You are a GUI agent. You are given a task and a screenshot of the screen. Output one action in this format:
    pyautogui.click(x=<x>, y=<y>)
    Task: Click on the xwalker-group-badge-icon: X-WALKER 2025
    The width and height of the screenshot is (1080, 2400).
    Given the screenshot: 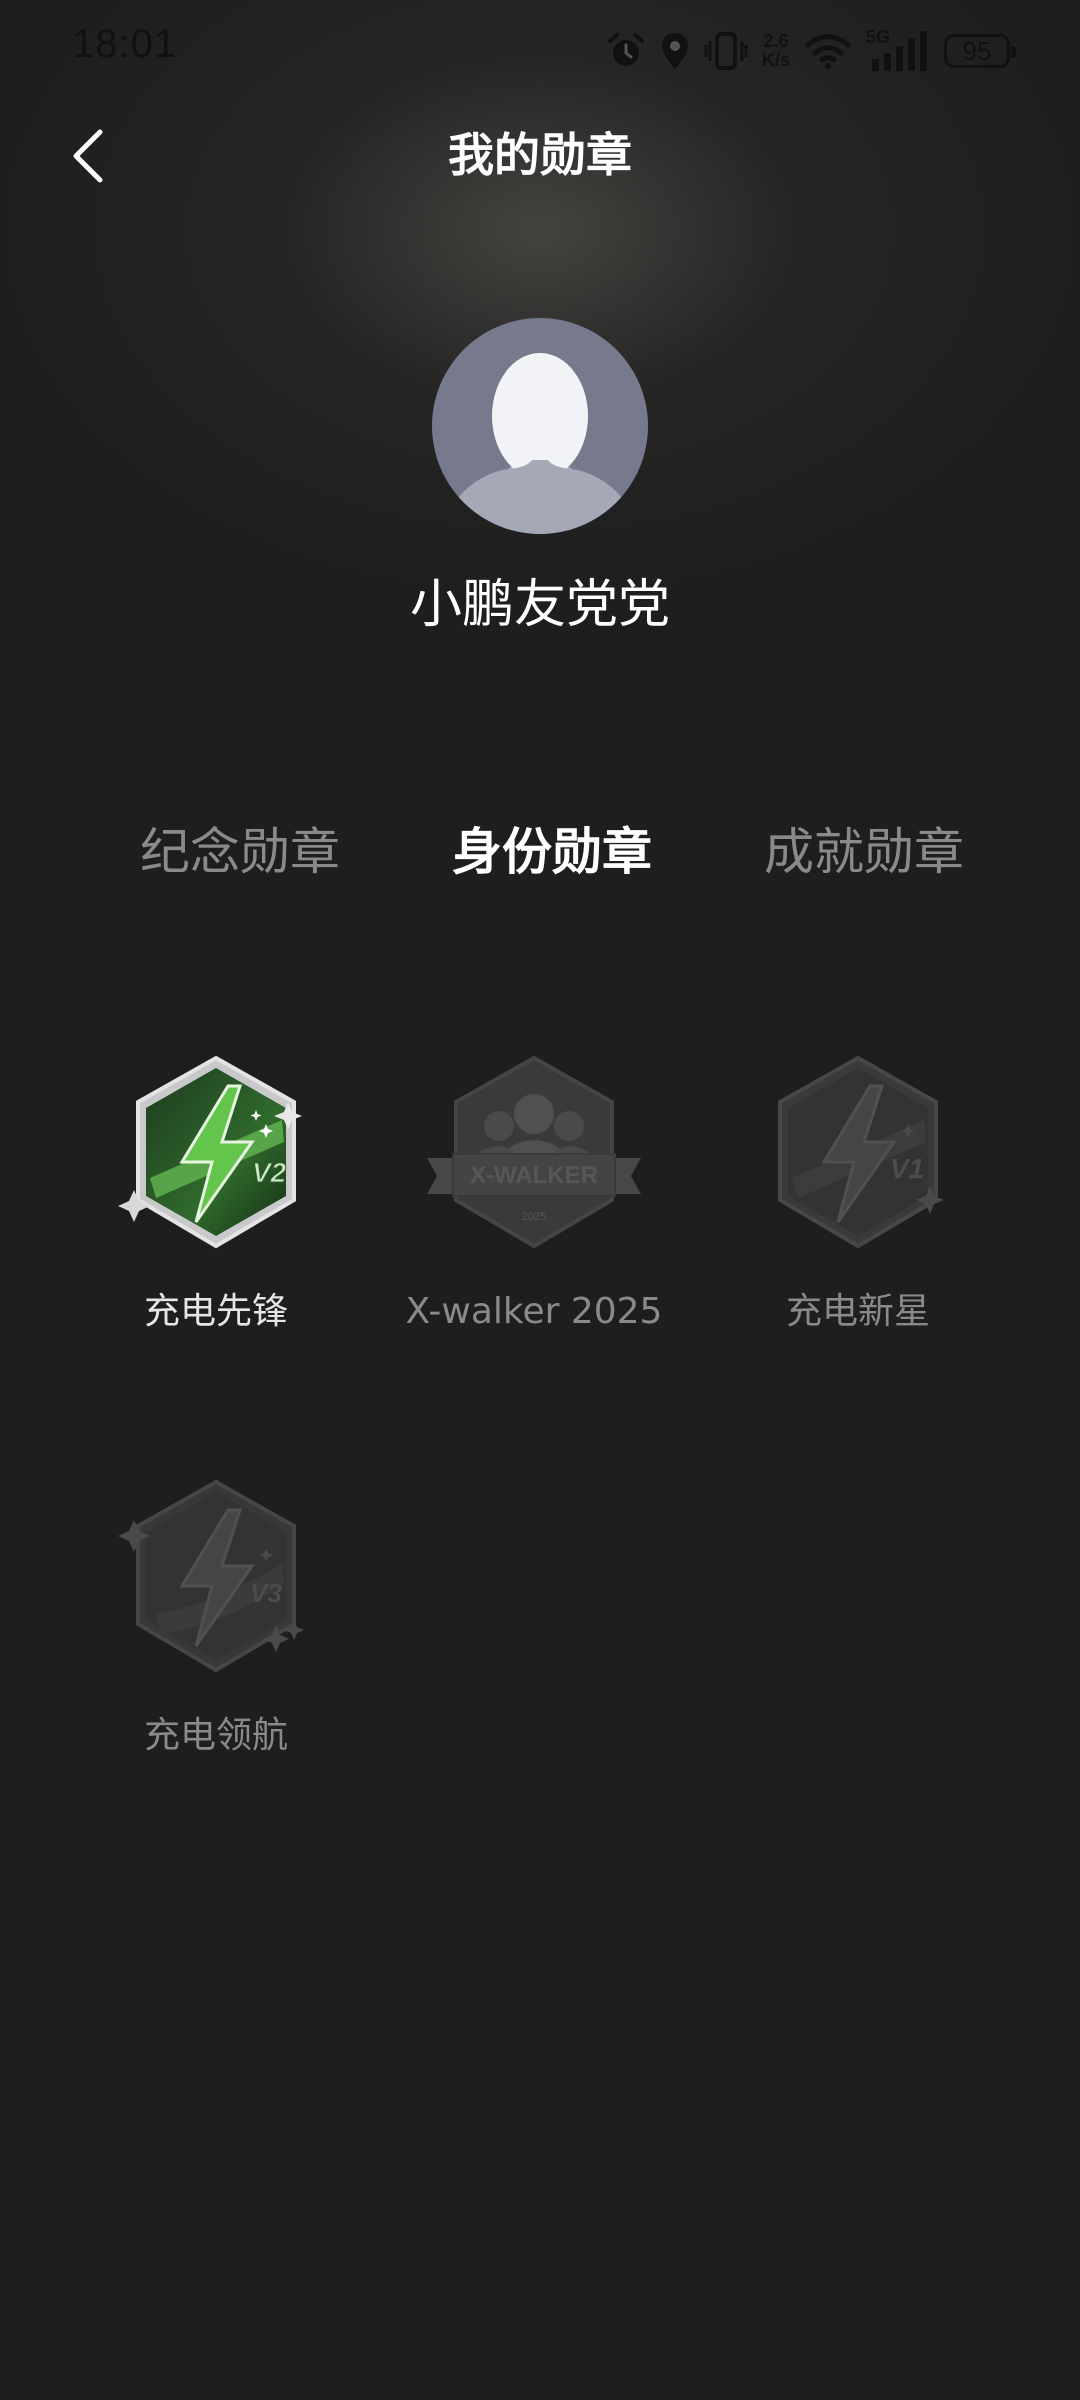 What is the action you would take?
    pyautogui.click(x=534, y=1152)
    